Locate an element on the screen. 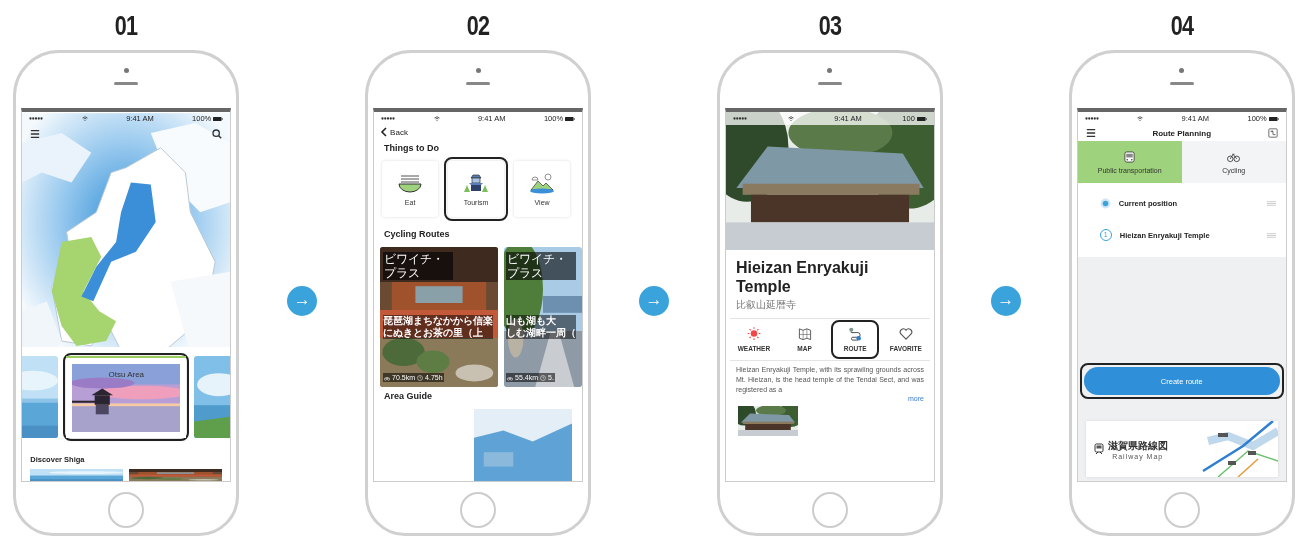 Image resolution: width=1296 pixels, height=538 pixels. banner-title: 滋賀県路線図 is located at coordinates (1137, 445).